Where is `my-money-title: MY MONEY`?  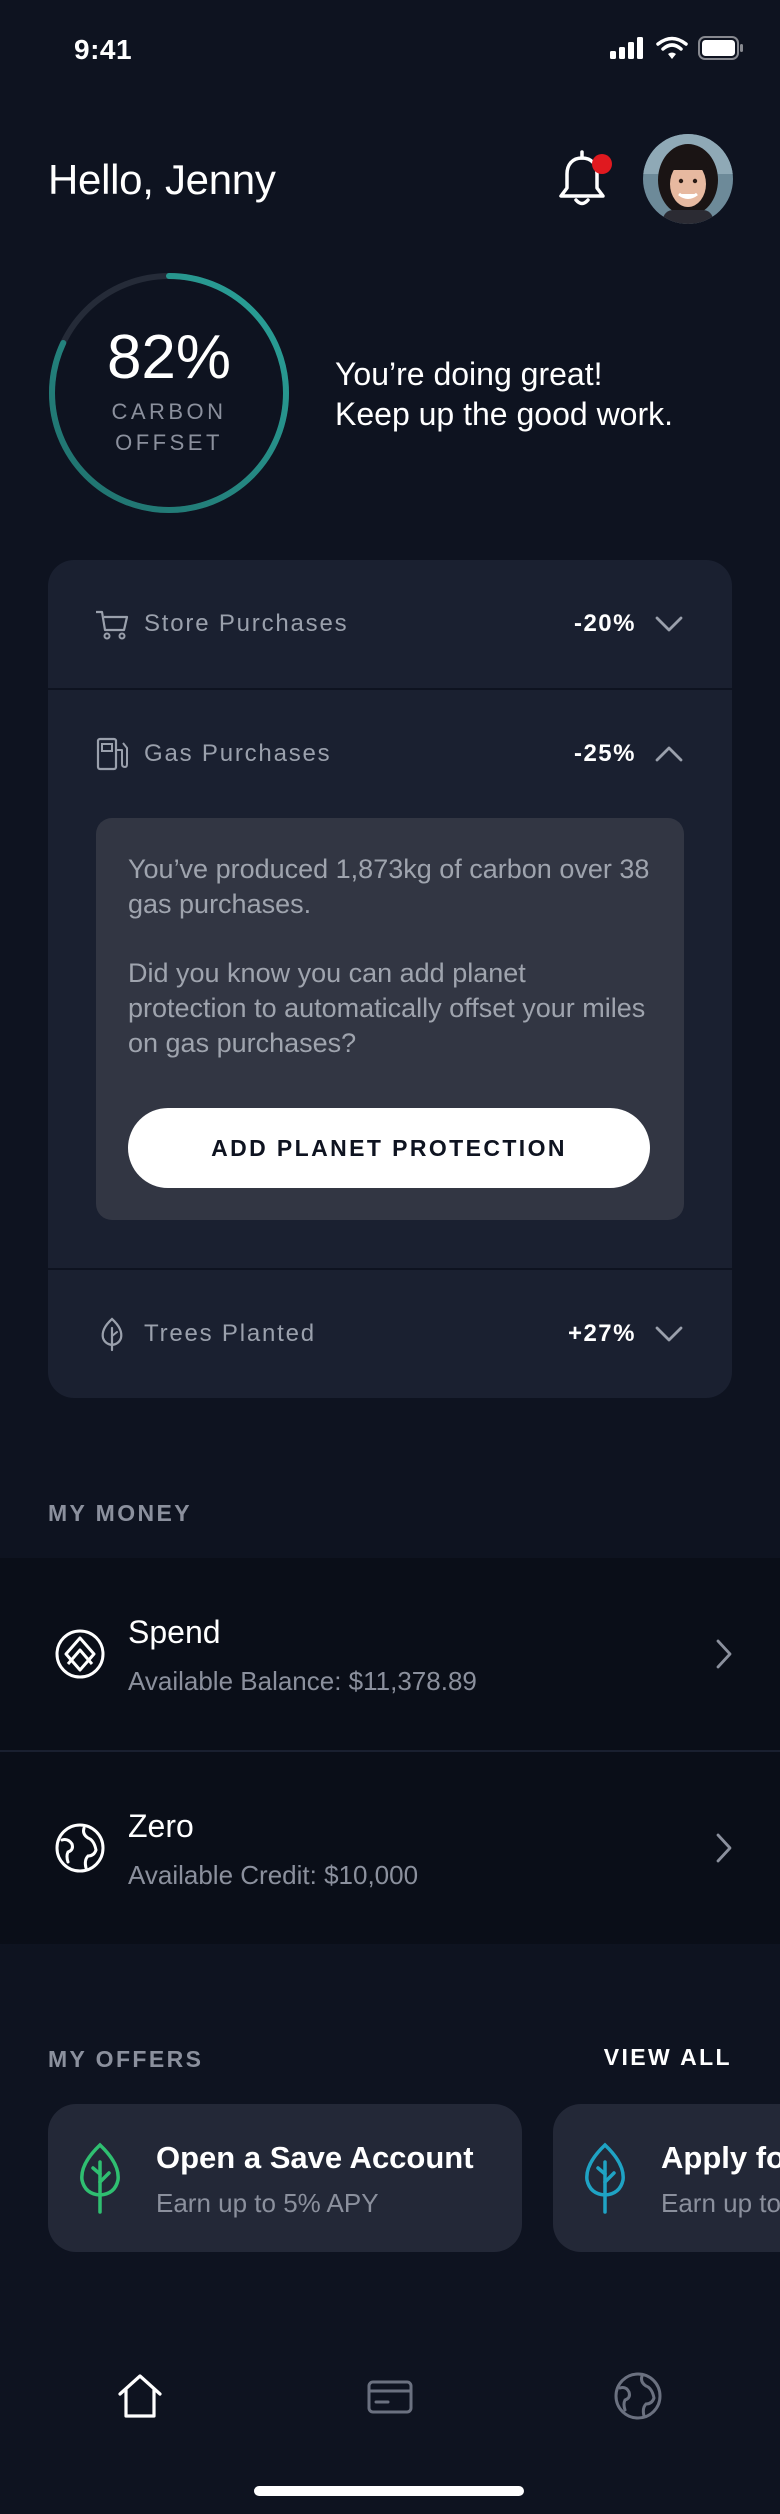 my-money-title: MY MONEY is located at coordinates (120, 1513).